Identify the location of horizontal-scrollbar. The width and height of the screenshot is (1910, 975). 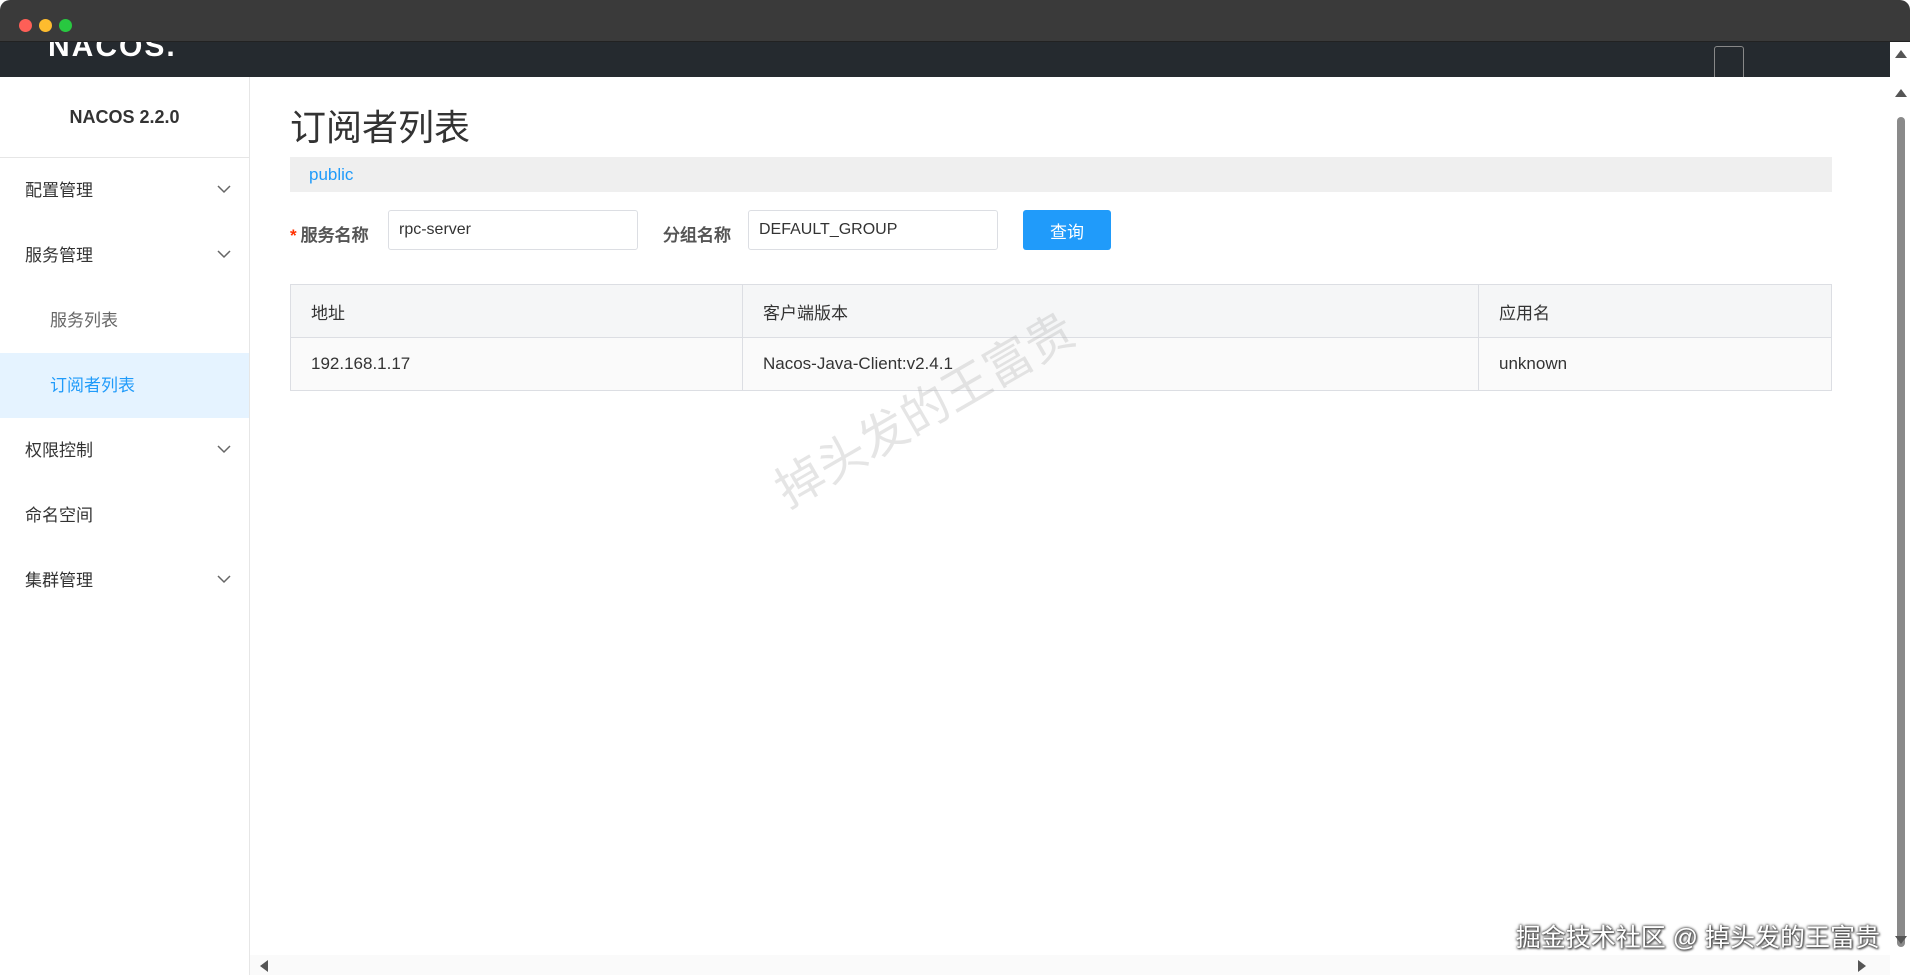
(1070, 965).